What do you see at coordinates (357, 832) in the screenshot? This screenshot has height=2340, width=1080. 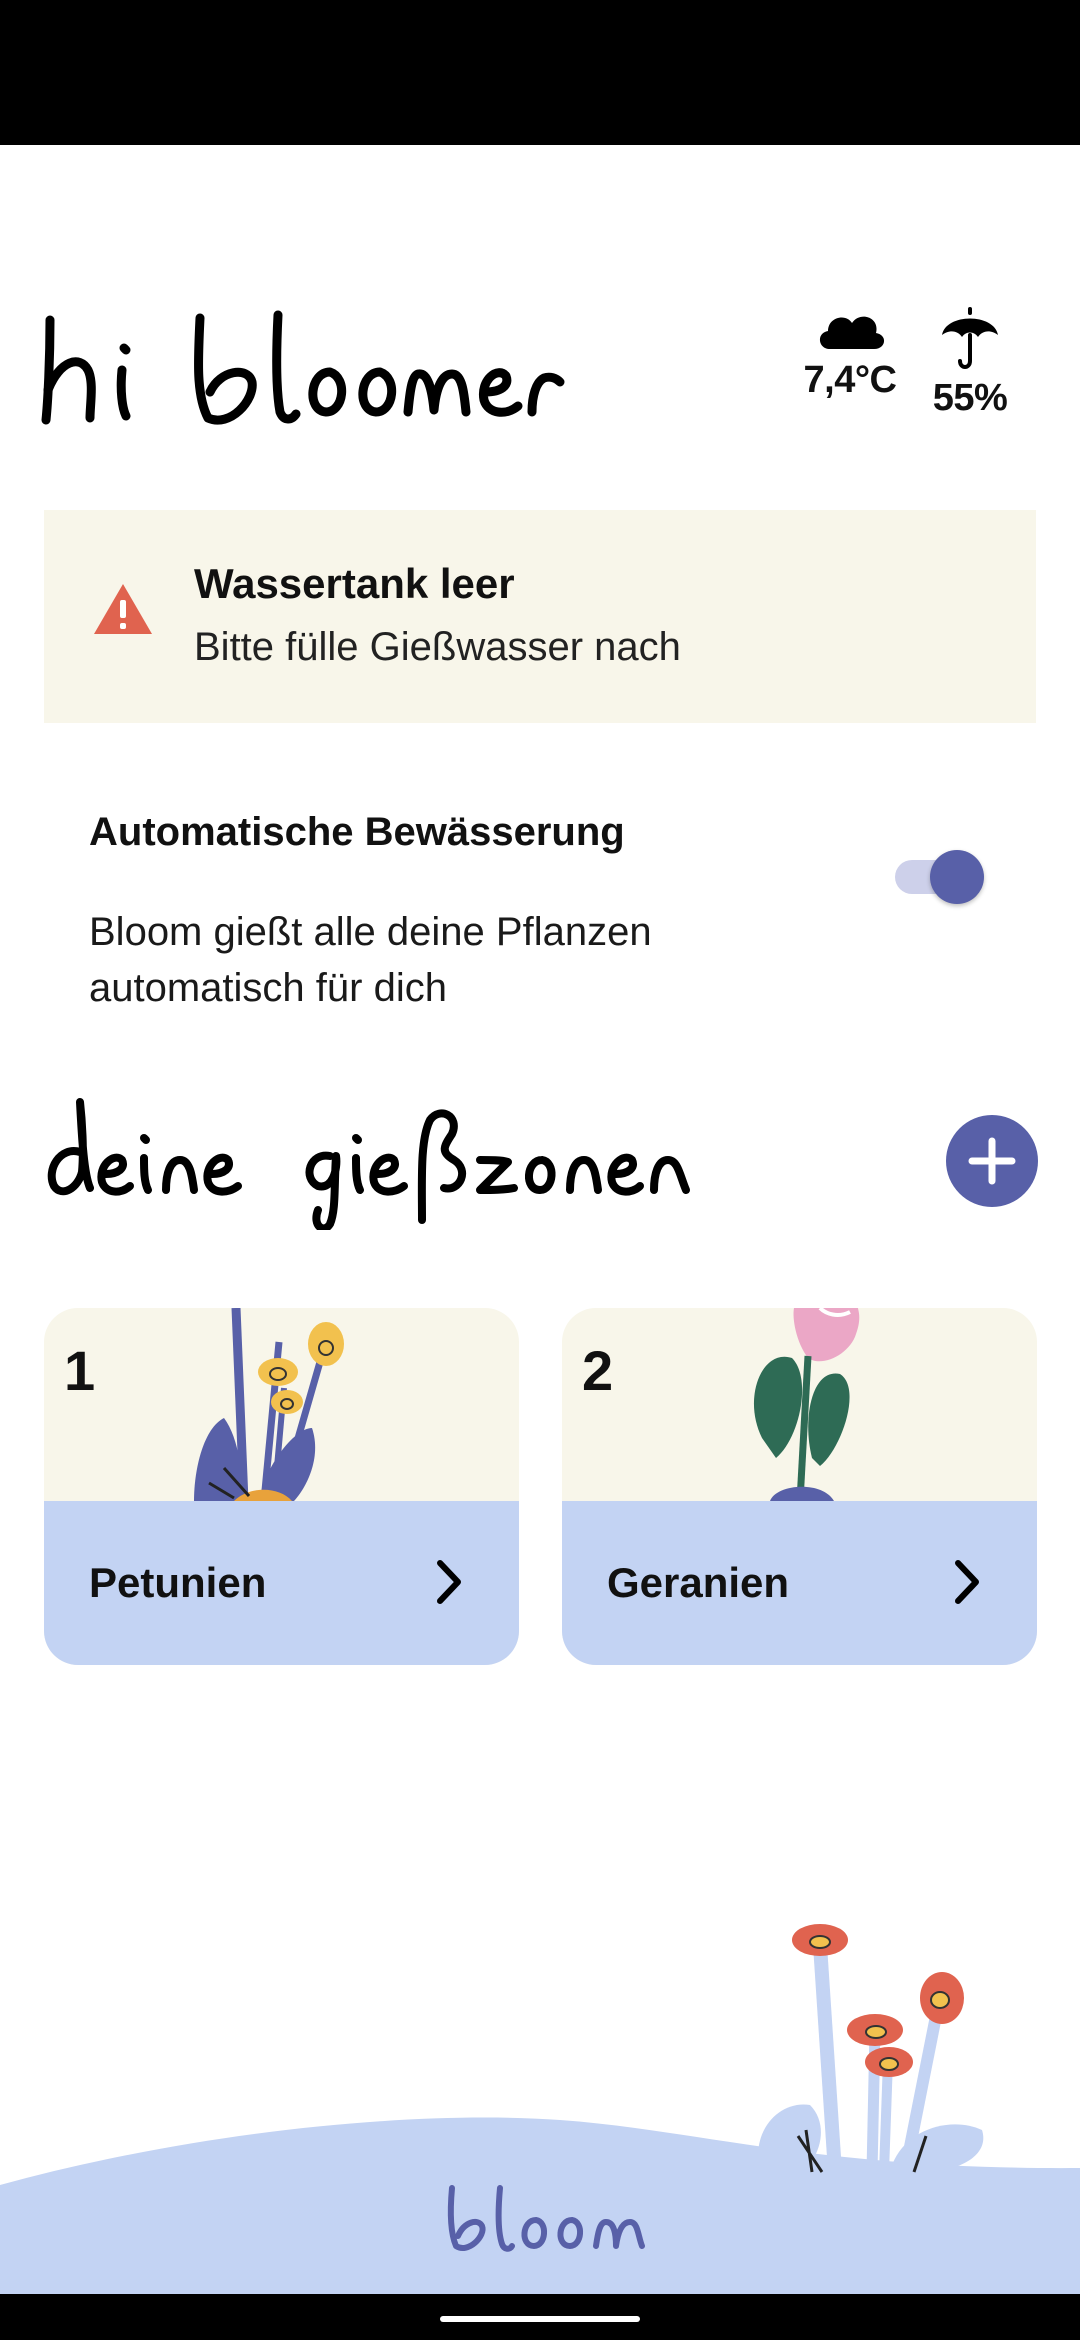 I see `auto-watering-title: Automatische Bewässerung` at bounding box center [357, 832].